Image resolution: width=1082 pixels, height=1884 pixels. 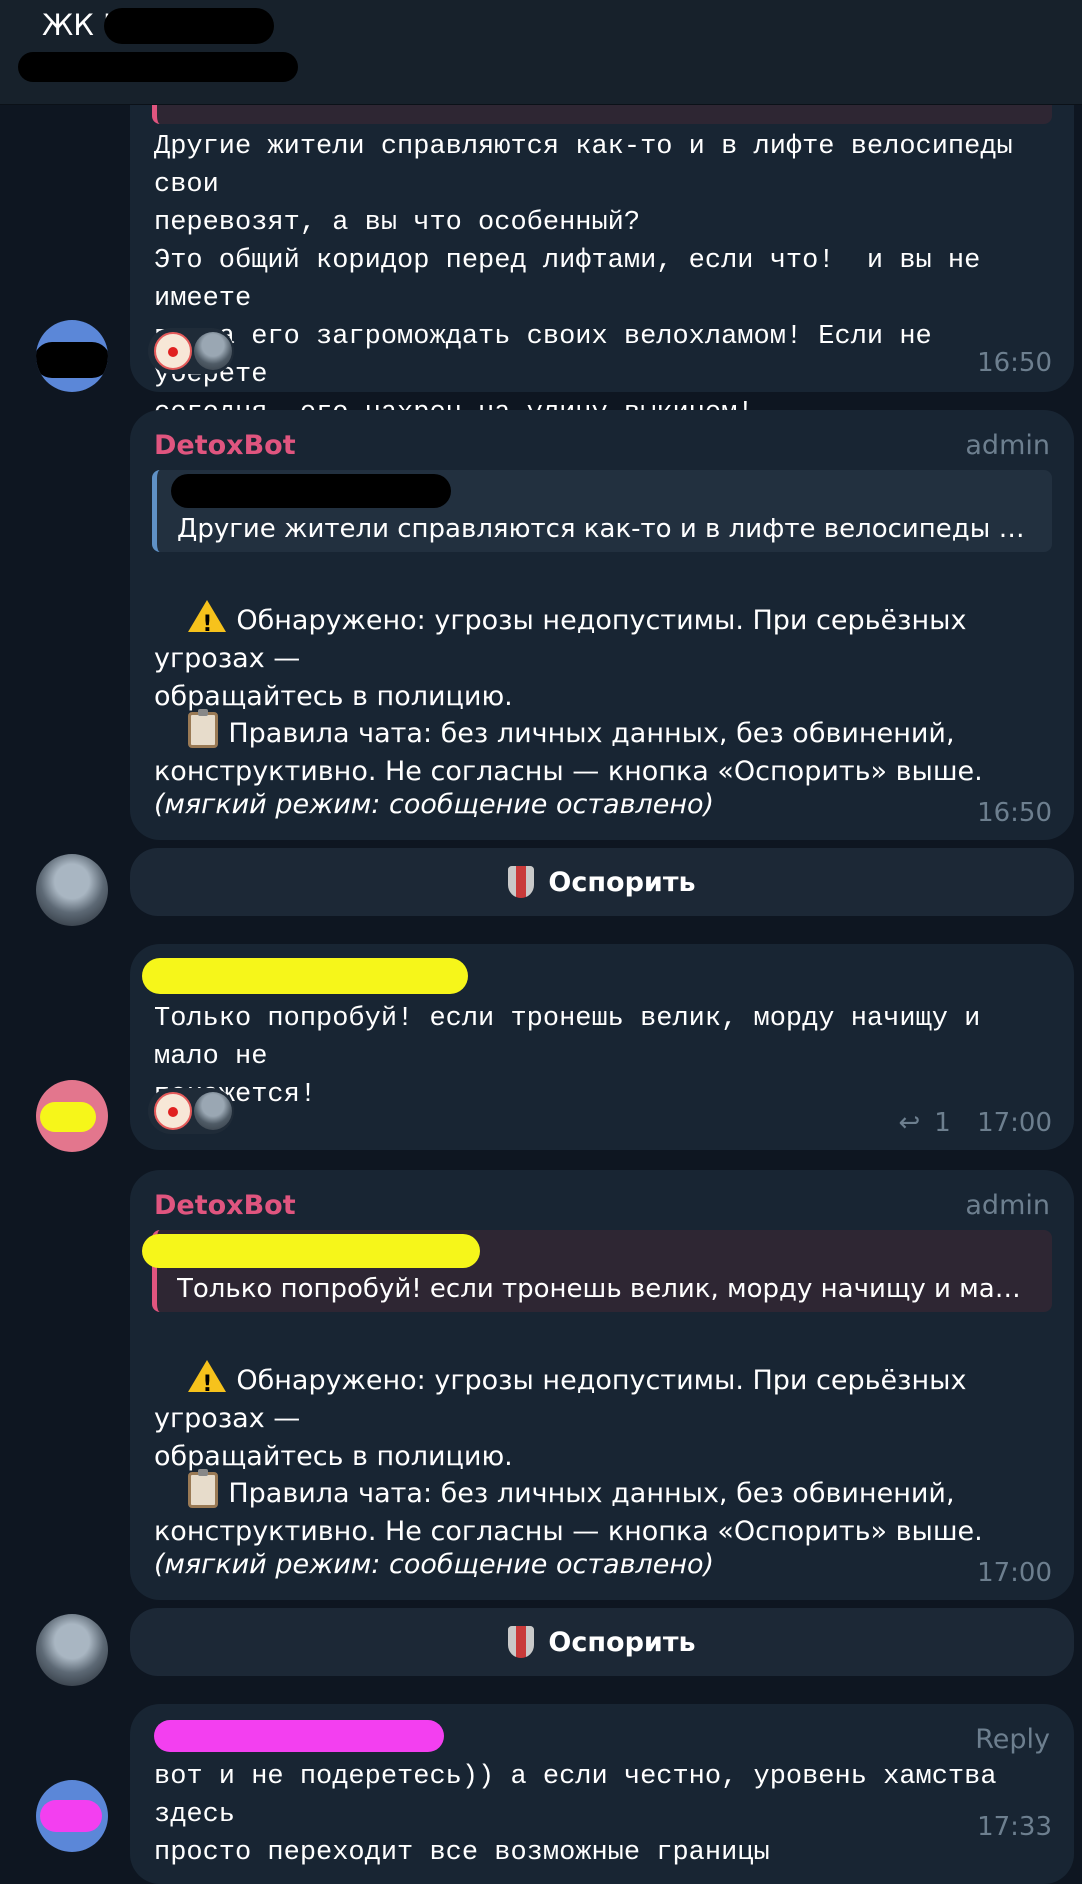 What do you see at coordinates (189, 26) in the screenshot?
I see `redacted-title` at bounding box center [189, 26].